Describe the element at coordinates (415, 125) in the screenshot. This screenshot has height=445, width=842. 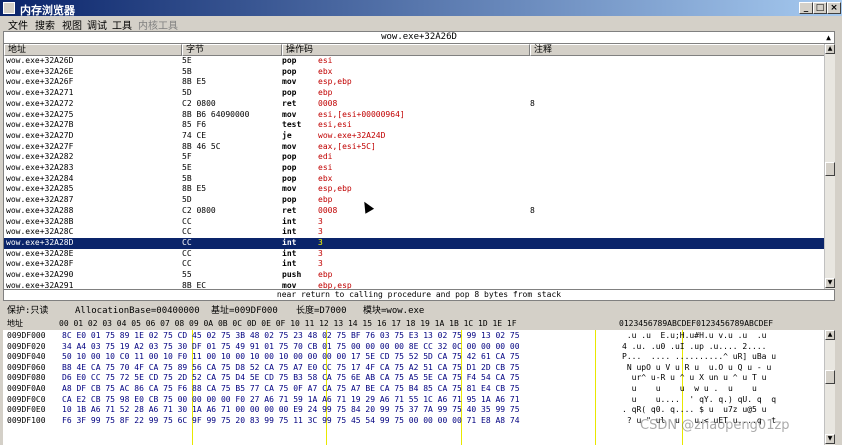
I see `disasm-row: wow.exe+32A27B 85 F6 test esi,esi` at that location.